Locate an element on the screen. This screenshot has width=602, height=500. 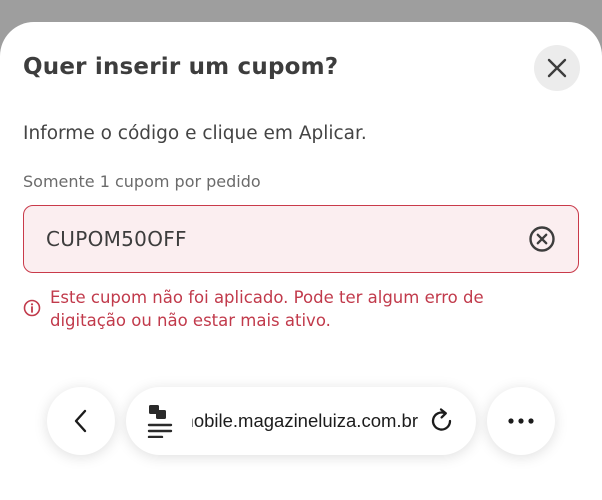
close-button is located at coordinates (557, 68).